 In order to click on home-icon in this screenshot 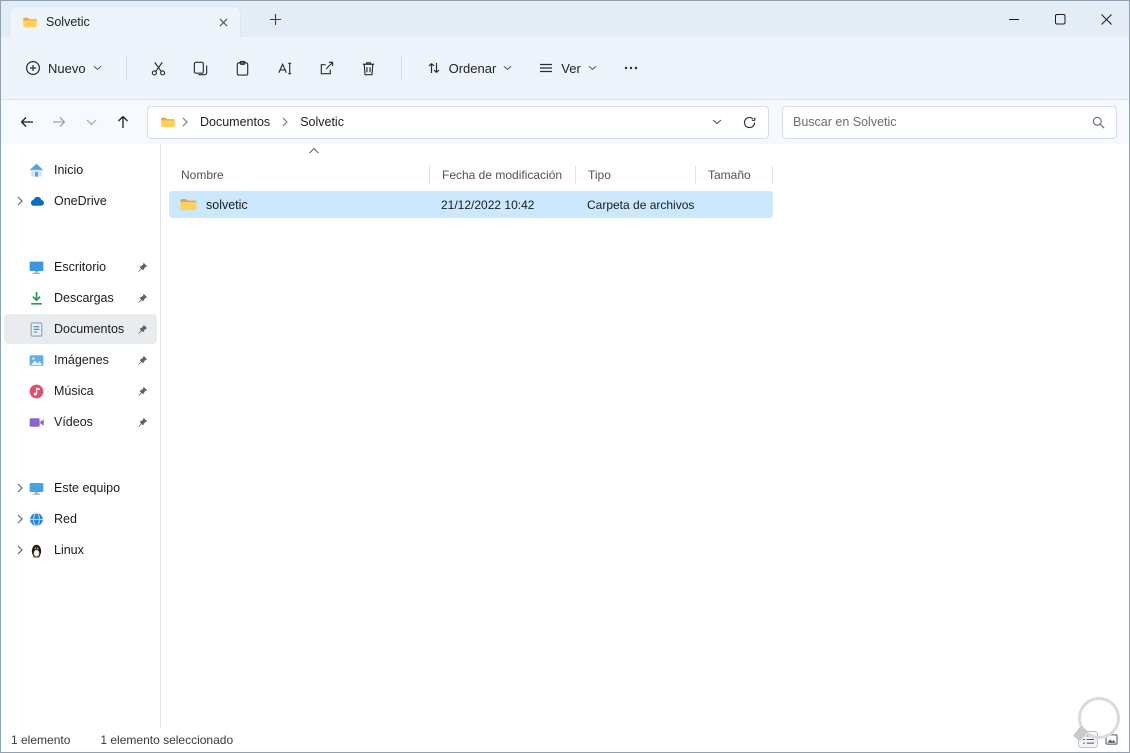, I will do `click(36, 170)`.